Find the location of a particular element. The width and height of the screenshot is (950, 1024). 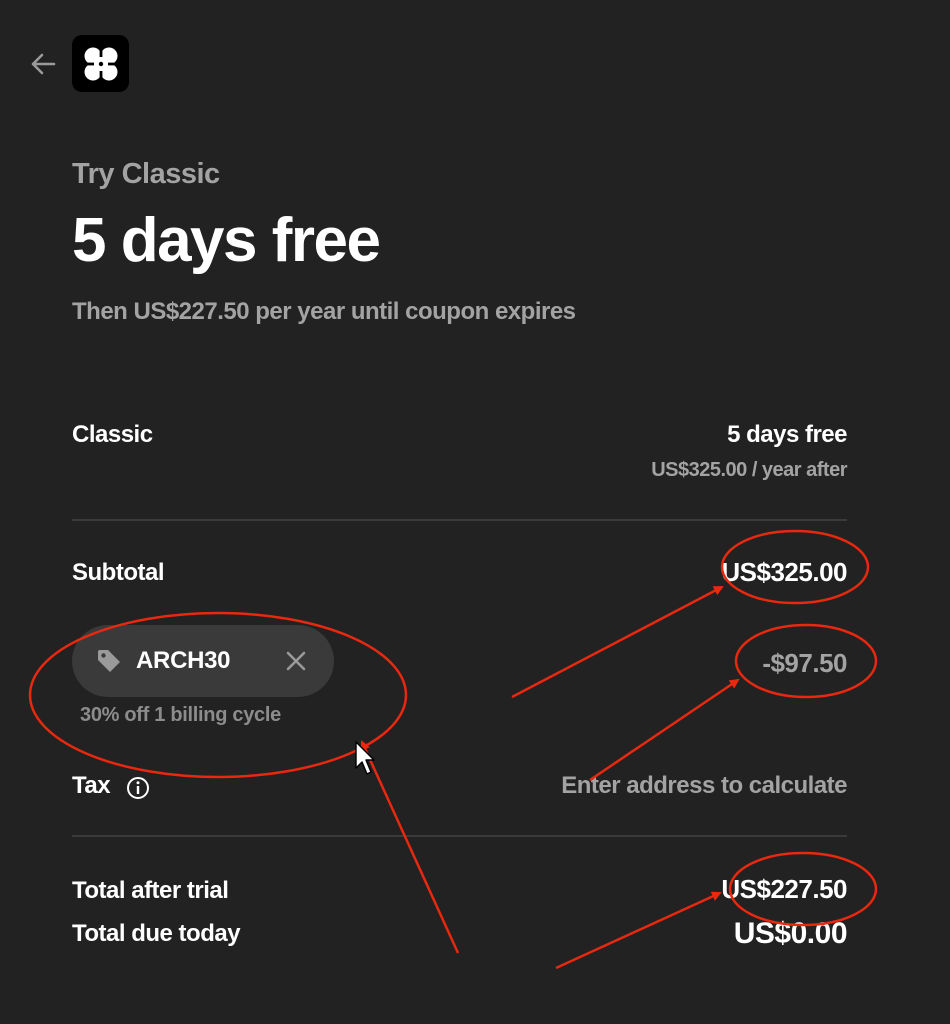

app-logo is located at coordinates (100, 63).